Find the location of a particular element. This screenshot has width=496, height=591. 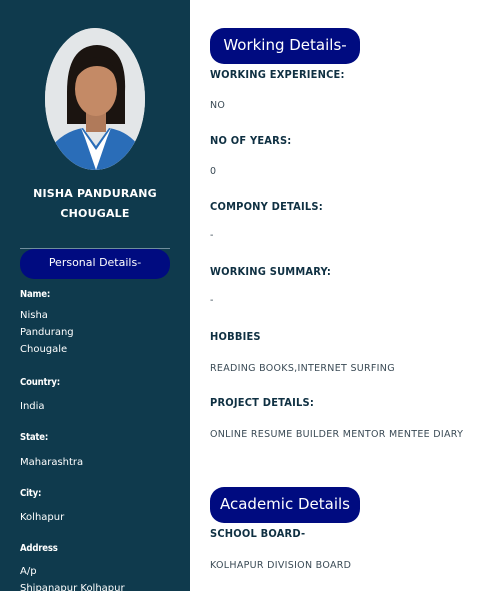

state-value: Maharashtra is located at coordinates (52, 462).